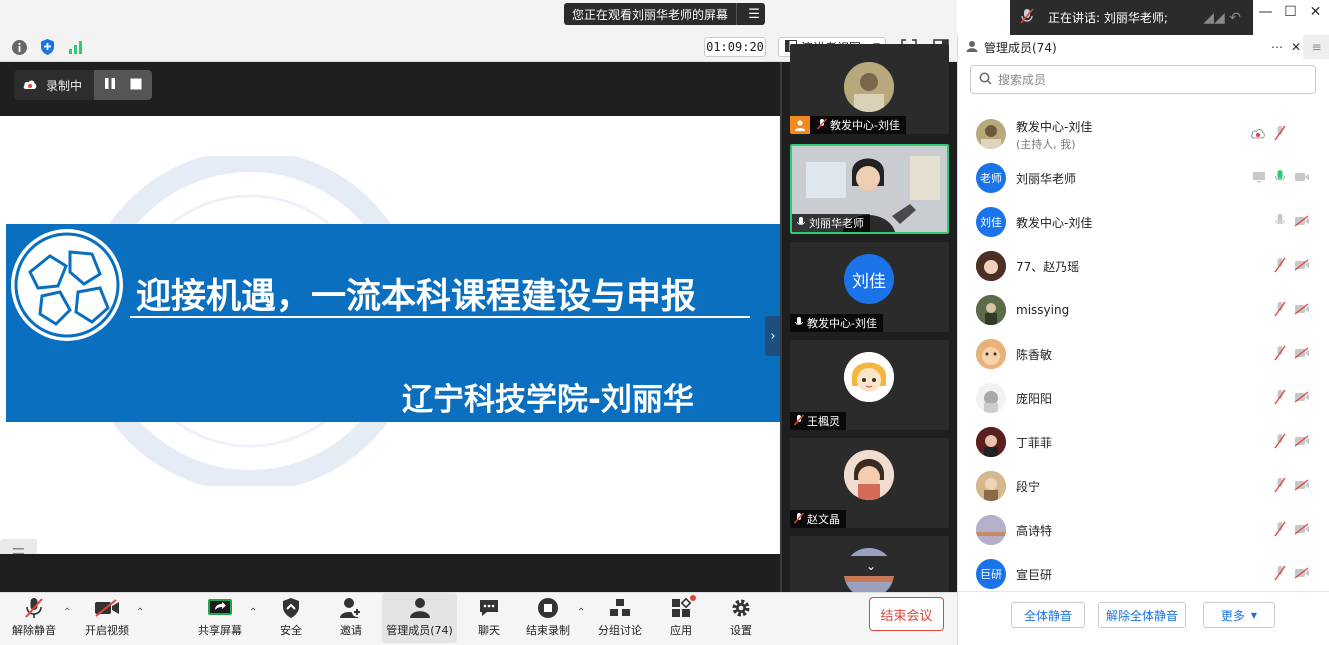  Describe the element at coordinates (1137, 266) in the screenshot. I see `member-row: 77、赵乃瑶` at that location.